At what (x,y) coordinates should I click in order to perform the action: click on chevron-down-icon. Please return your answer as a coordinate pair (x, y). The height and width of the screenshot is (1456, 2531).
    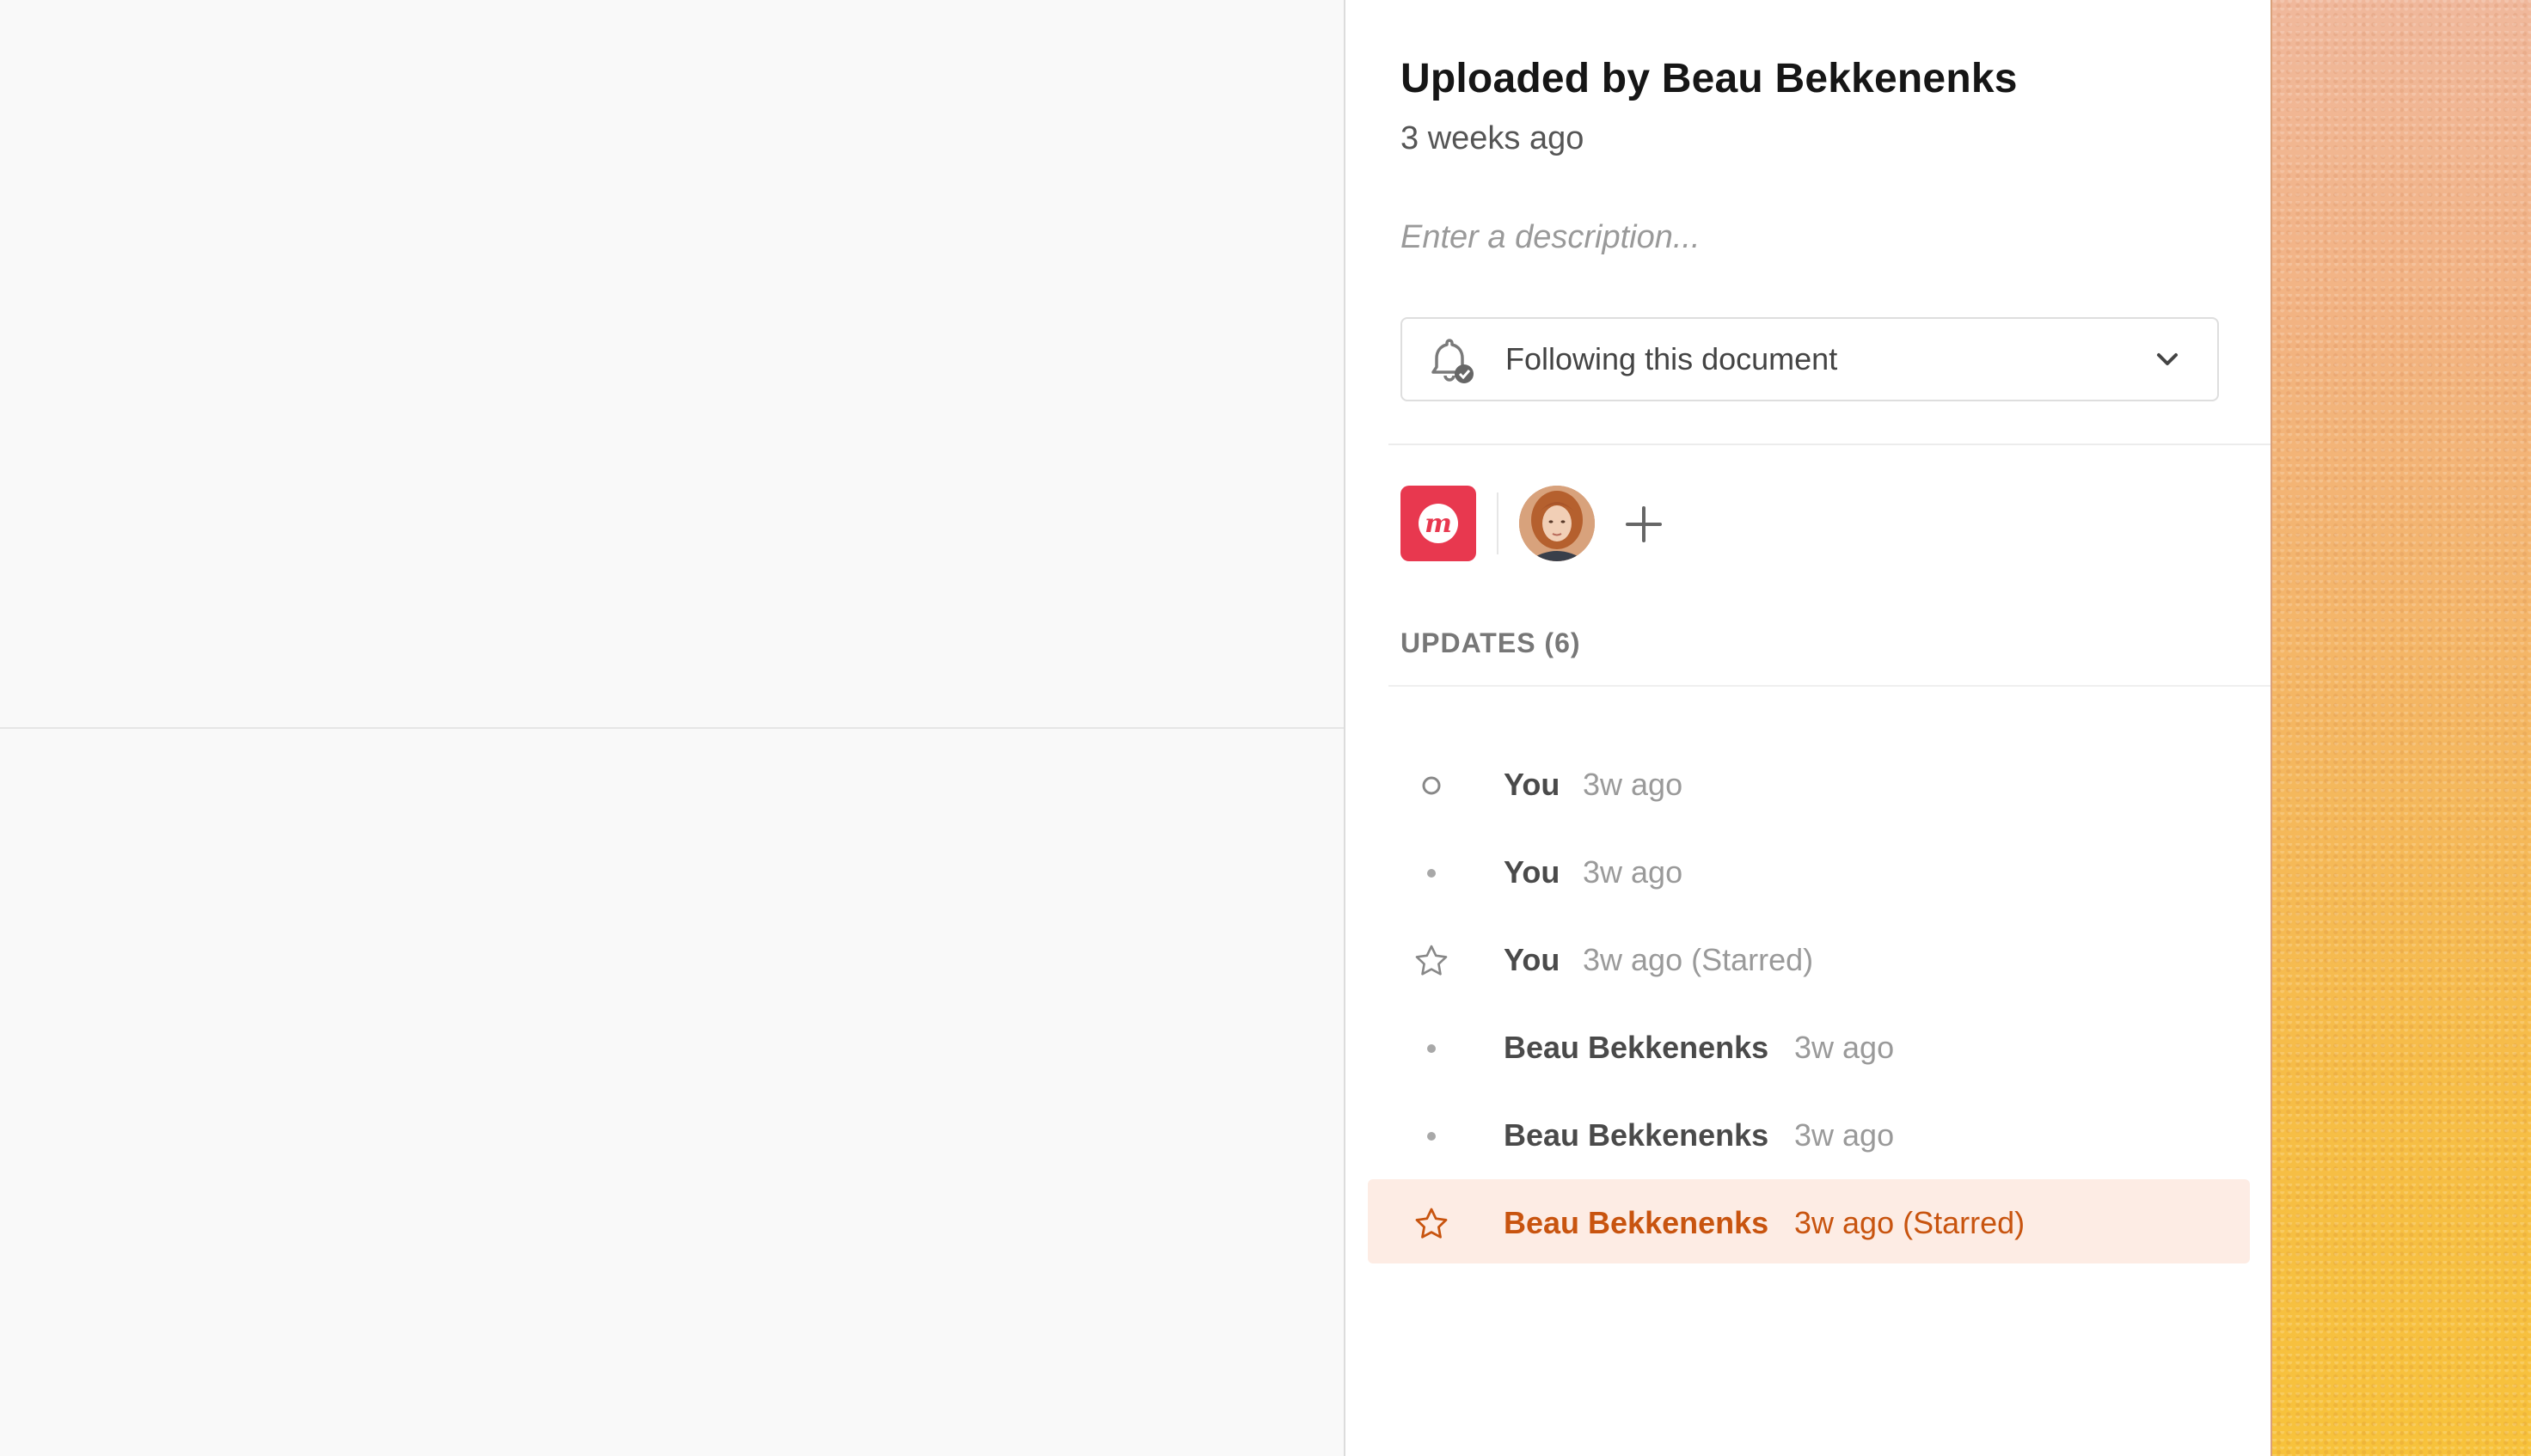
    Looking at the image, I should click on (2167, 359).